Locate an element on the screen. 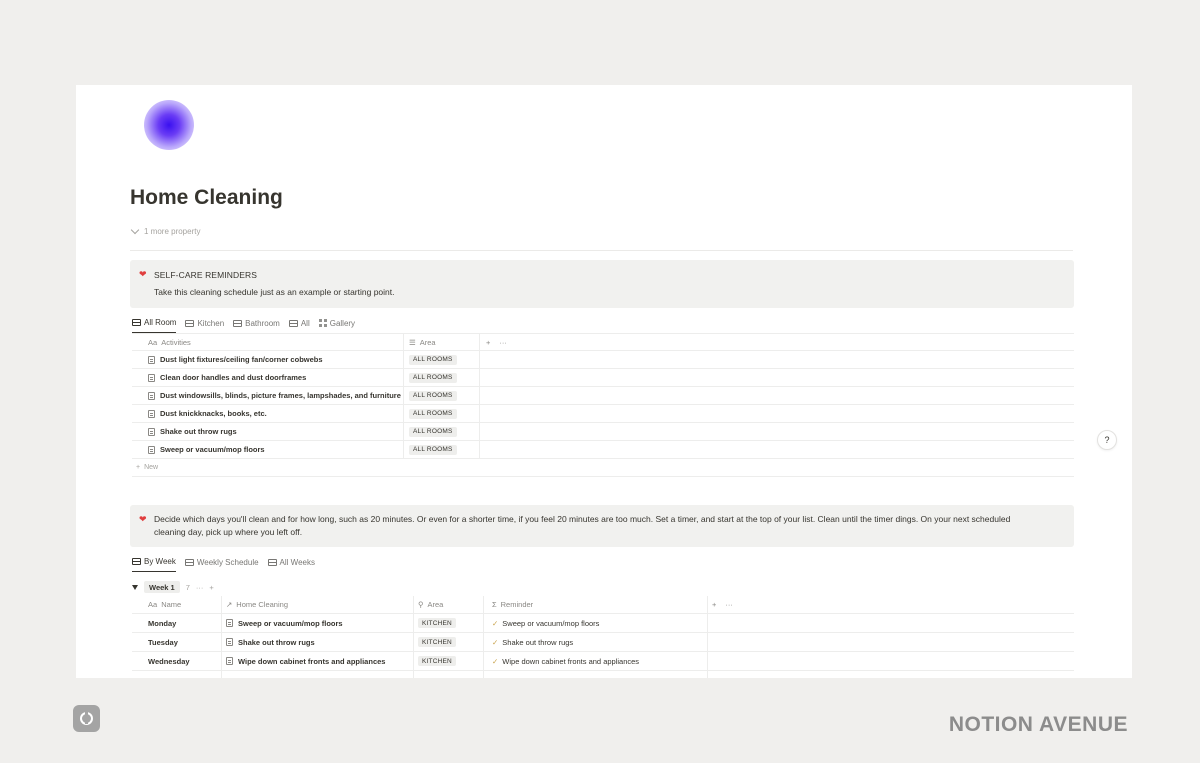  sigma-icon: Σ is located at coordinates (494, 604).